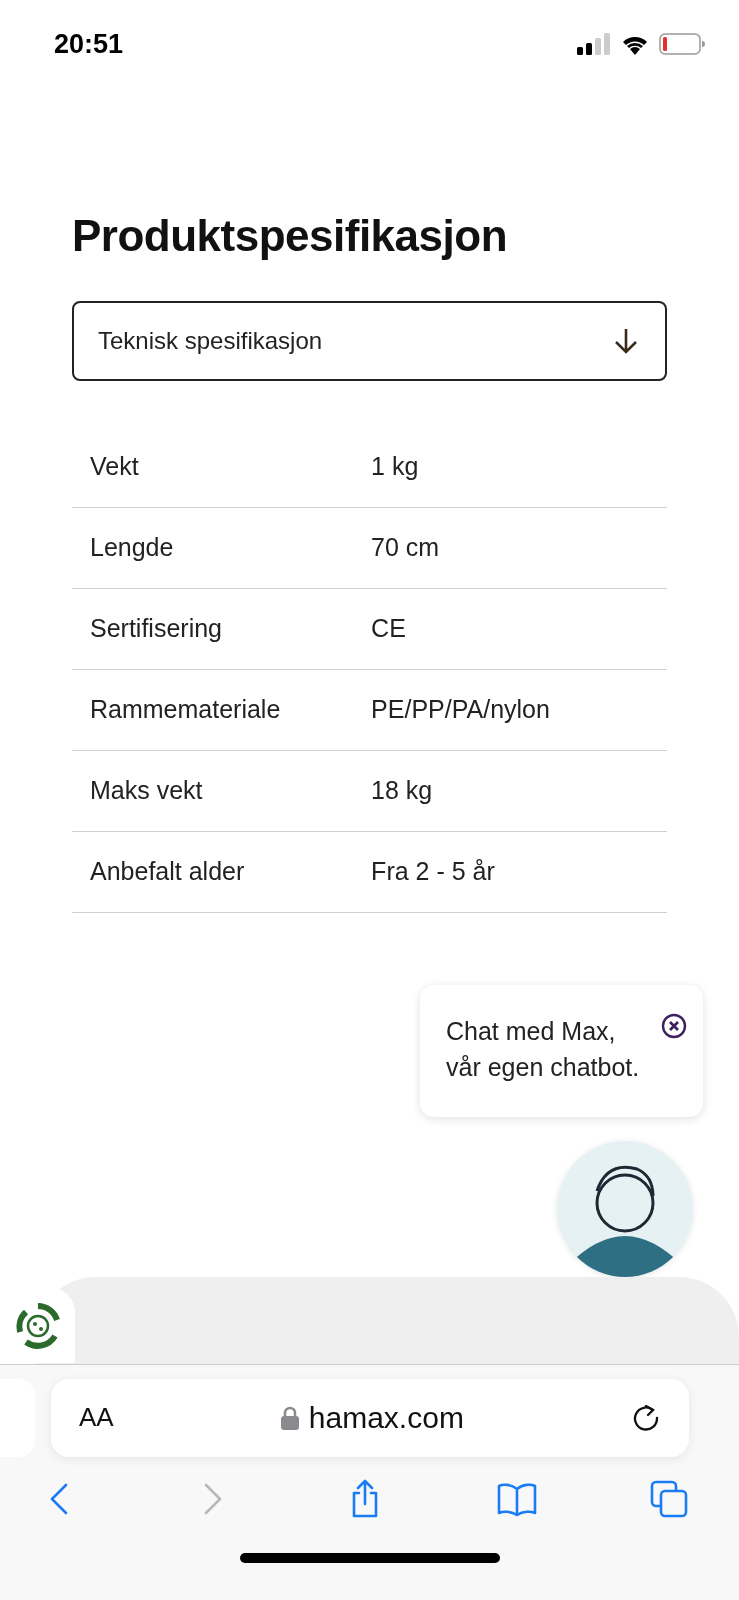  Describe the element at coordinates (461, 710) in the screenshot. I see `spec-value: PE/PP/PA/nylon` at that location.